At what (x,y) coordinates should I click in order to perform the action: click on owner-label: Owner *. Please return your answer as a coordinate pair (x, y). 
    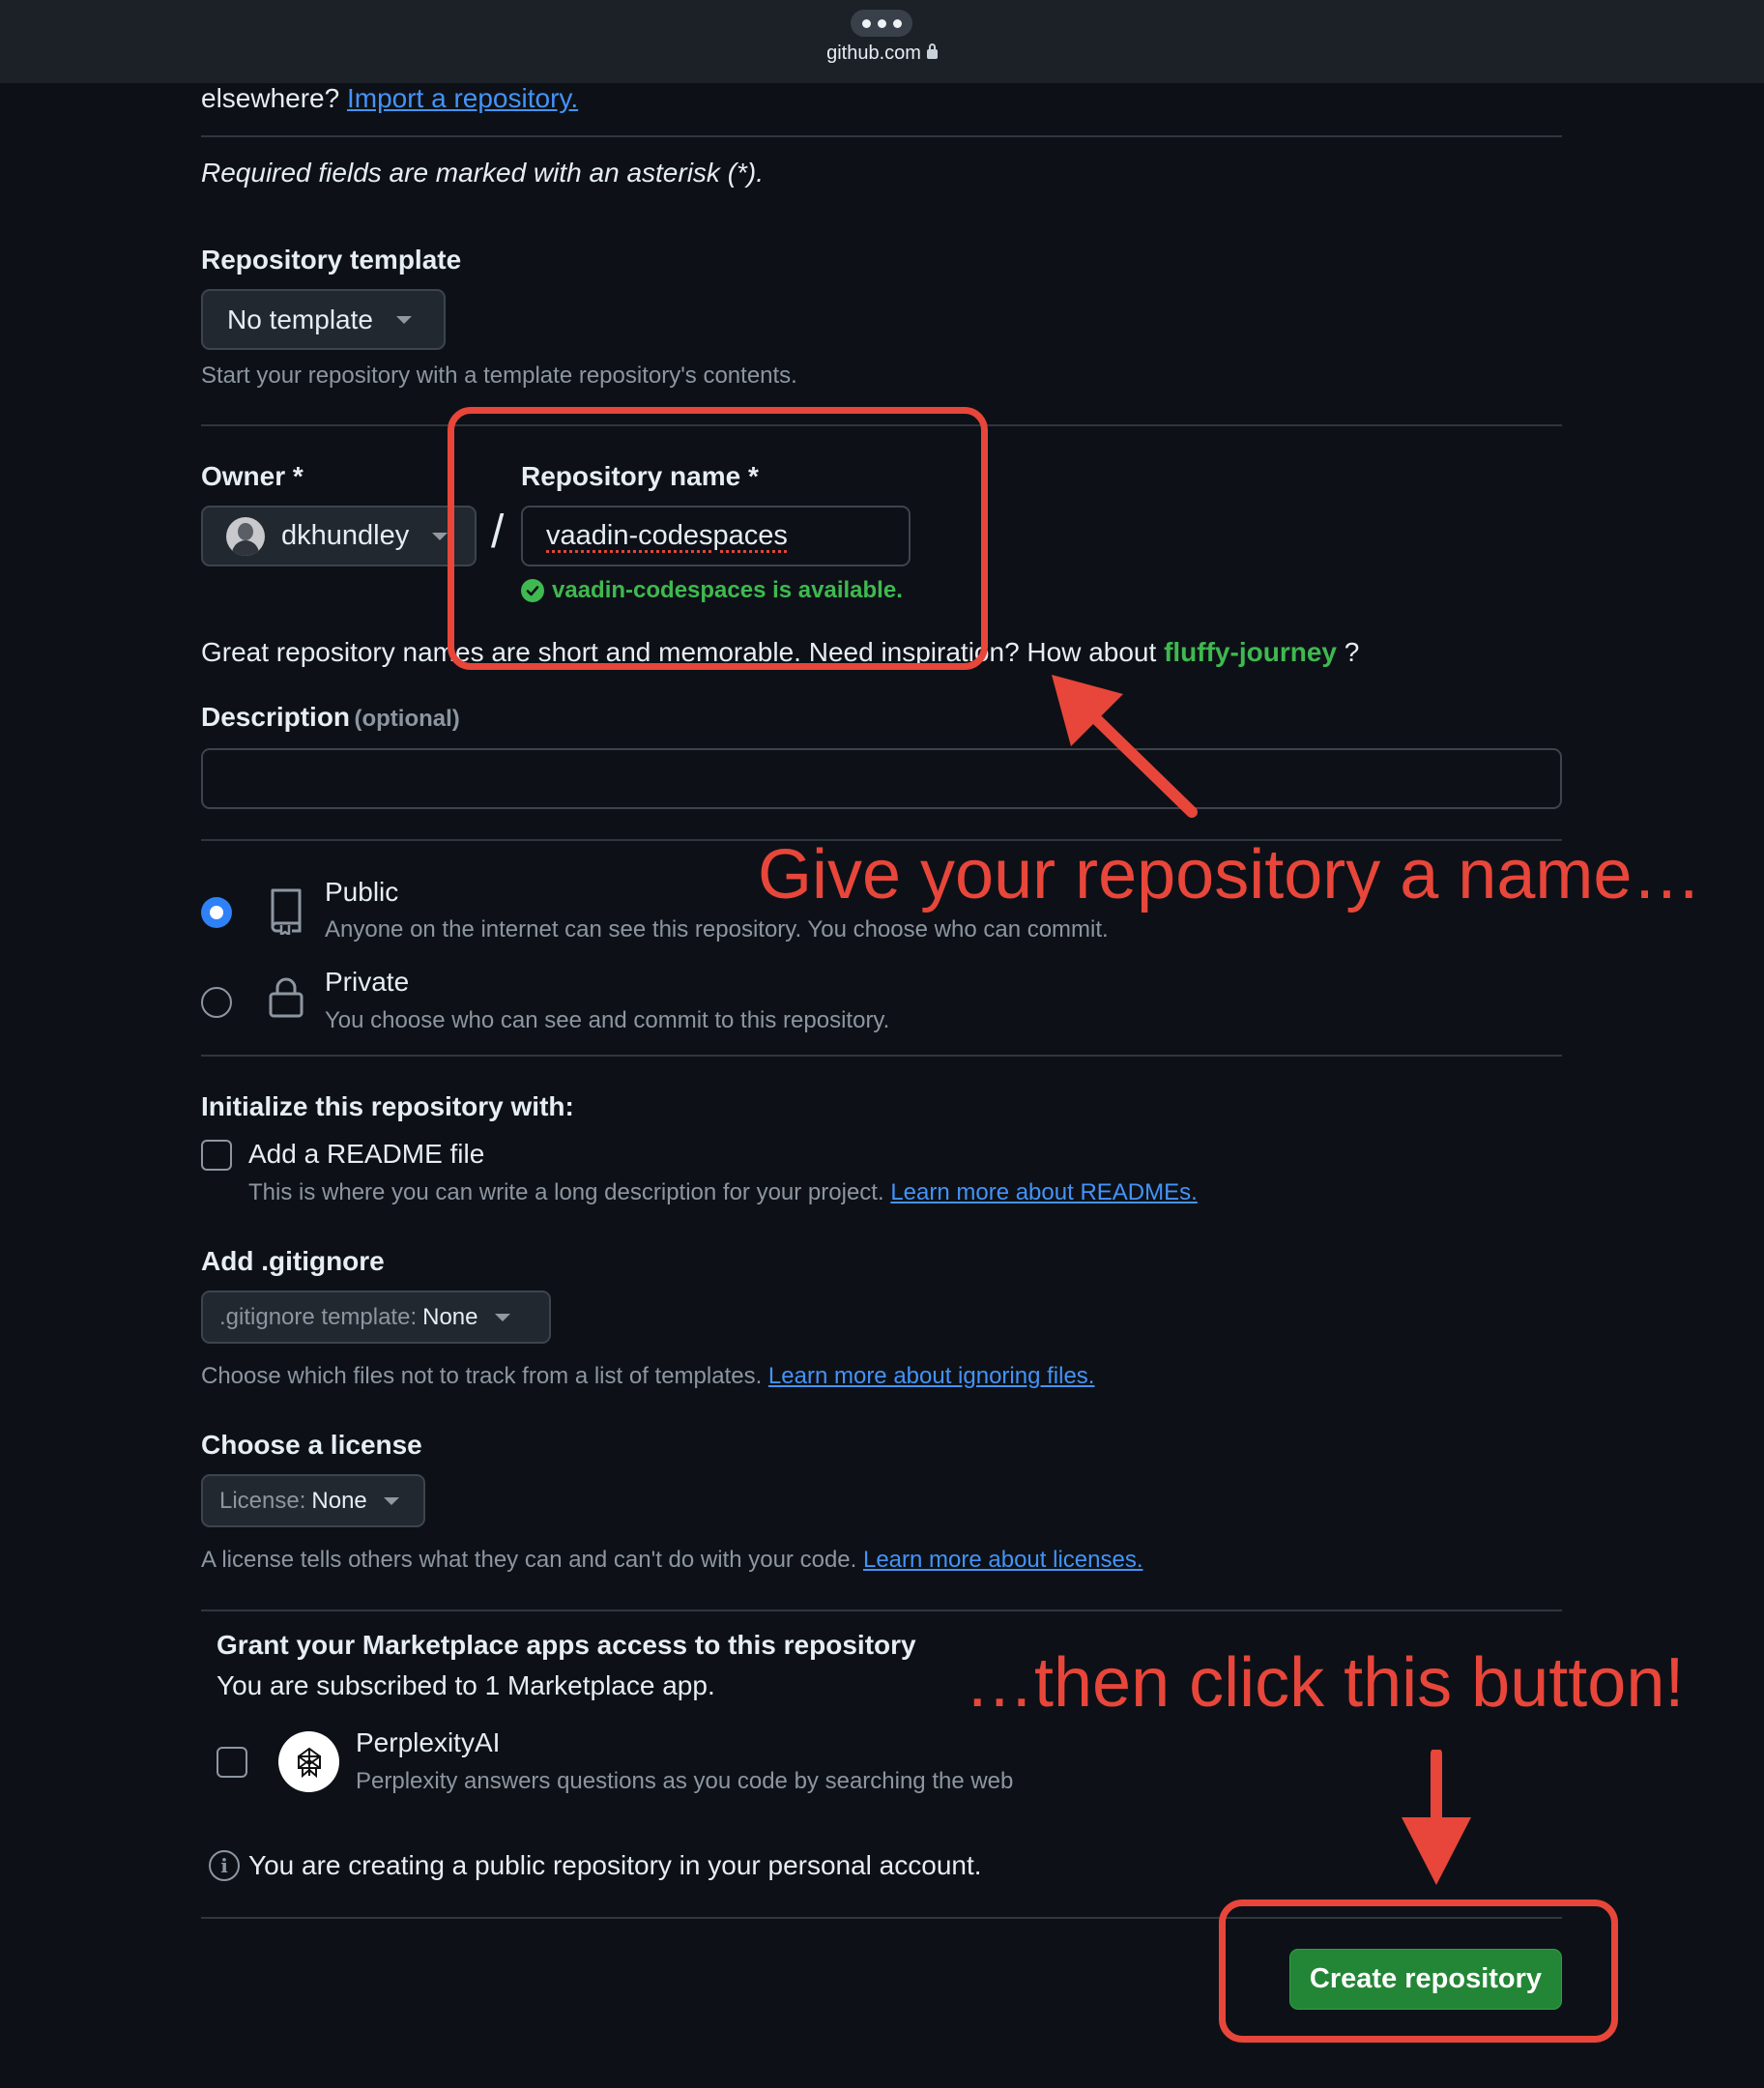
    Looking at the image, I should click on (252, 476).